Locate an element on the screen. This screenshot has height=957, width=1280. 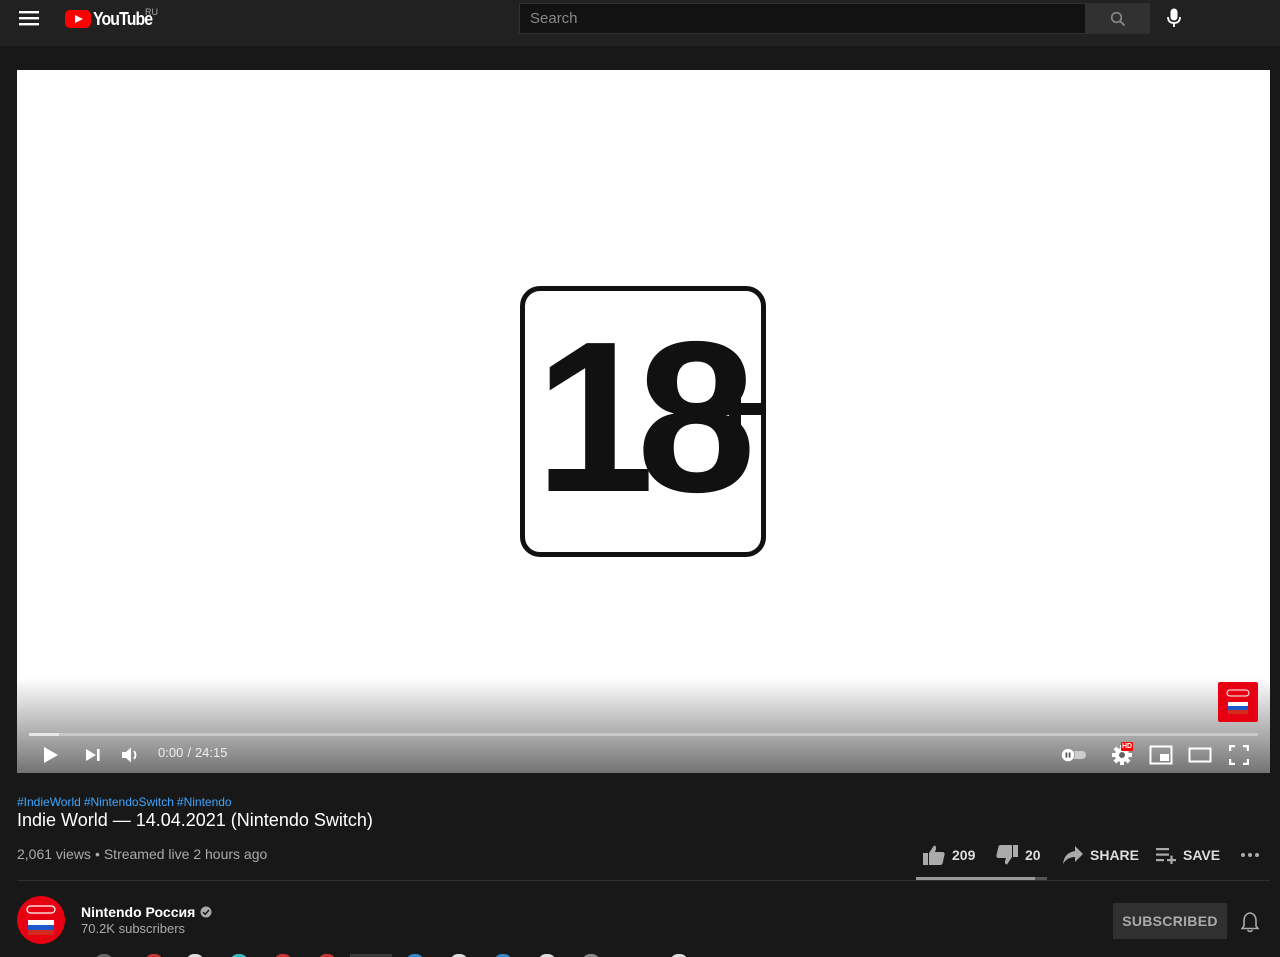
play-button is located at coordinates (51, 755).